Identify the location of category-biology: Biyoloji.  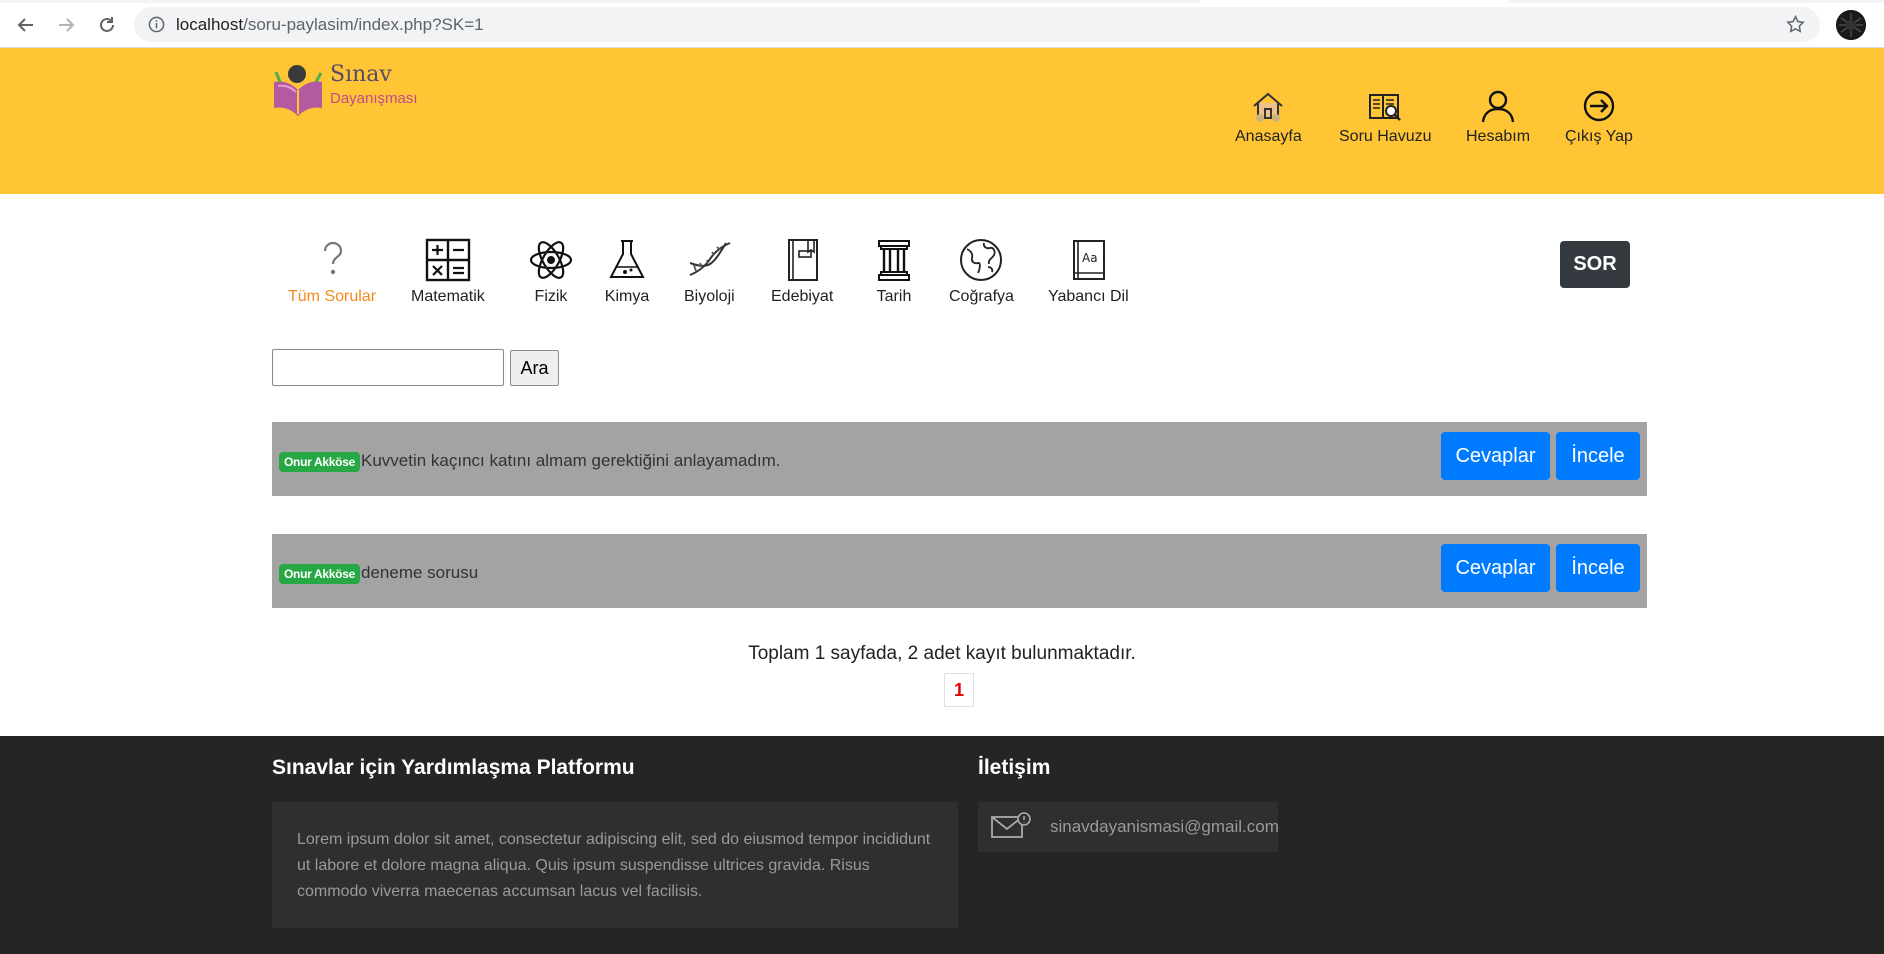
(709, 271).